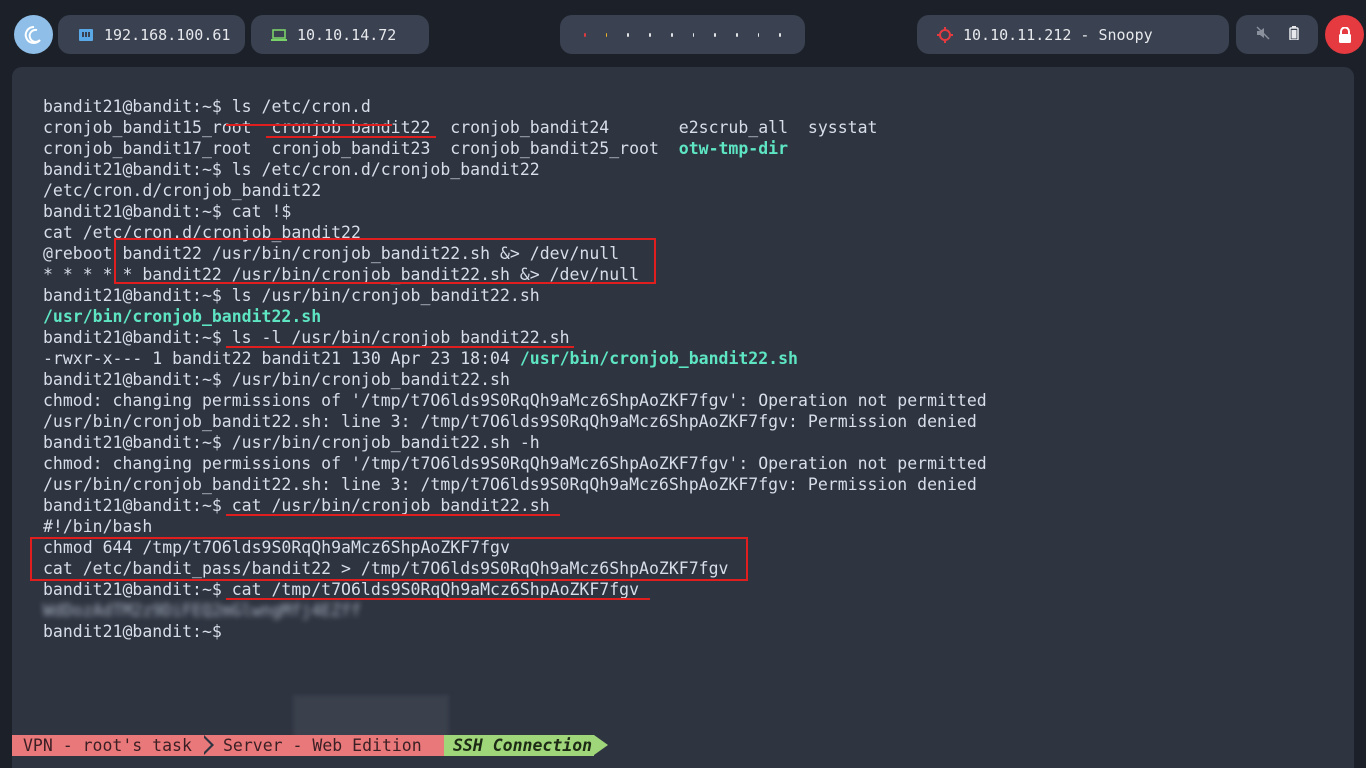  Describe the element at coordinates (515, 190) in the screenshot. I see `terminal-line: /etc/cron.d/cronjob_bandit22` at that location.